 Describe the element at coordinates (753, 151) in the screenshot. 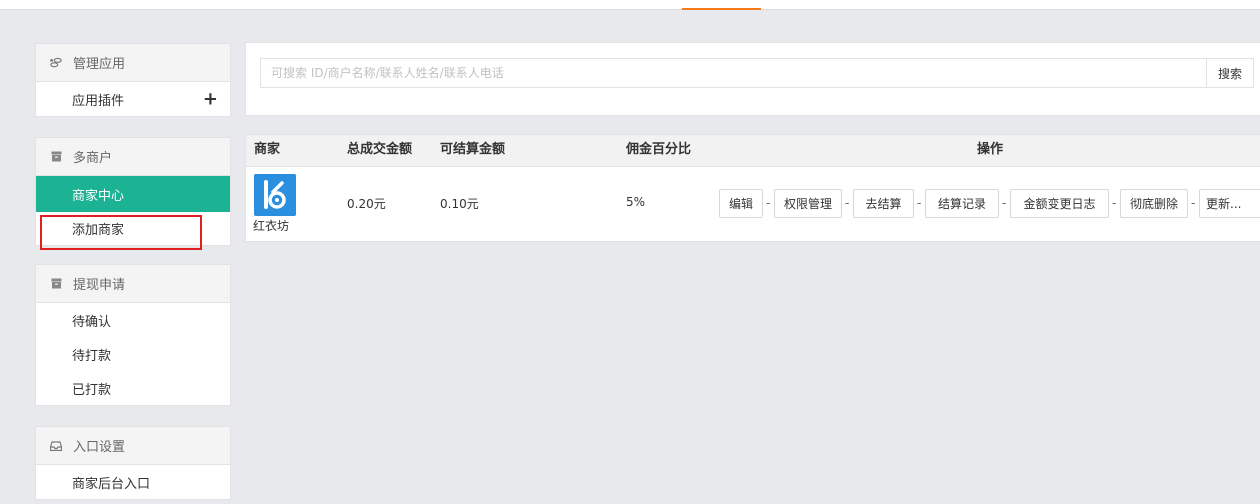

I see `table-header: 商家 总成交金额 可结算金额 佣金百分比 操作` at that location.